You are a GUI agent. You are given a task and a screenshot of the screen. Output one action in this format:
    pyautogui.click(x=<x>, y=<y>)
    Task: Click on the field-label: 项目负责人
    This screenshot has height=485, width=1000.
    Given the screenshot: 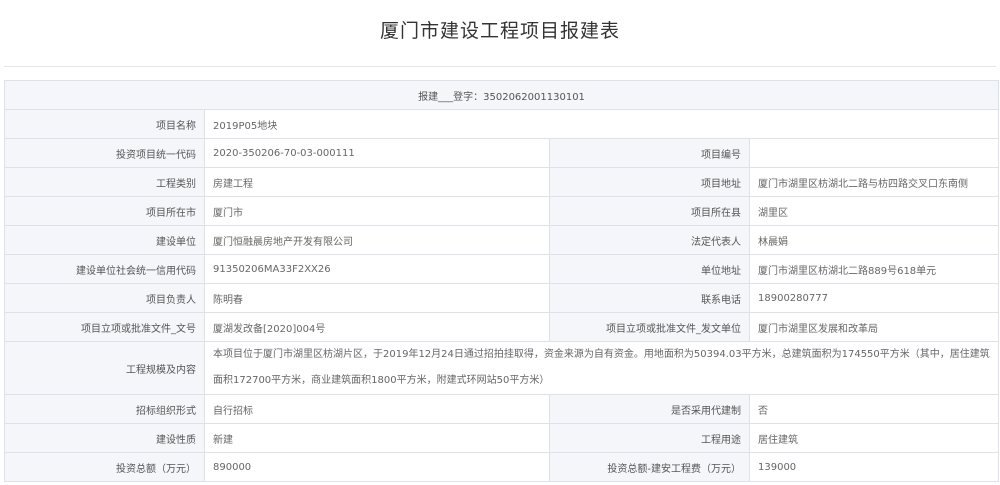 What is the action you would take?
    pyautogui.click(x=104, y=298)
    